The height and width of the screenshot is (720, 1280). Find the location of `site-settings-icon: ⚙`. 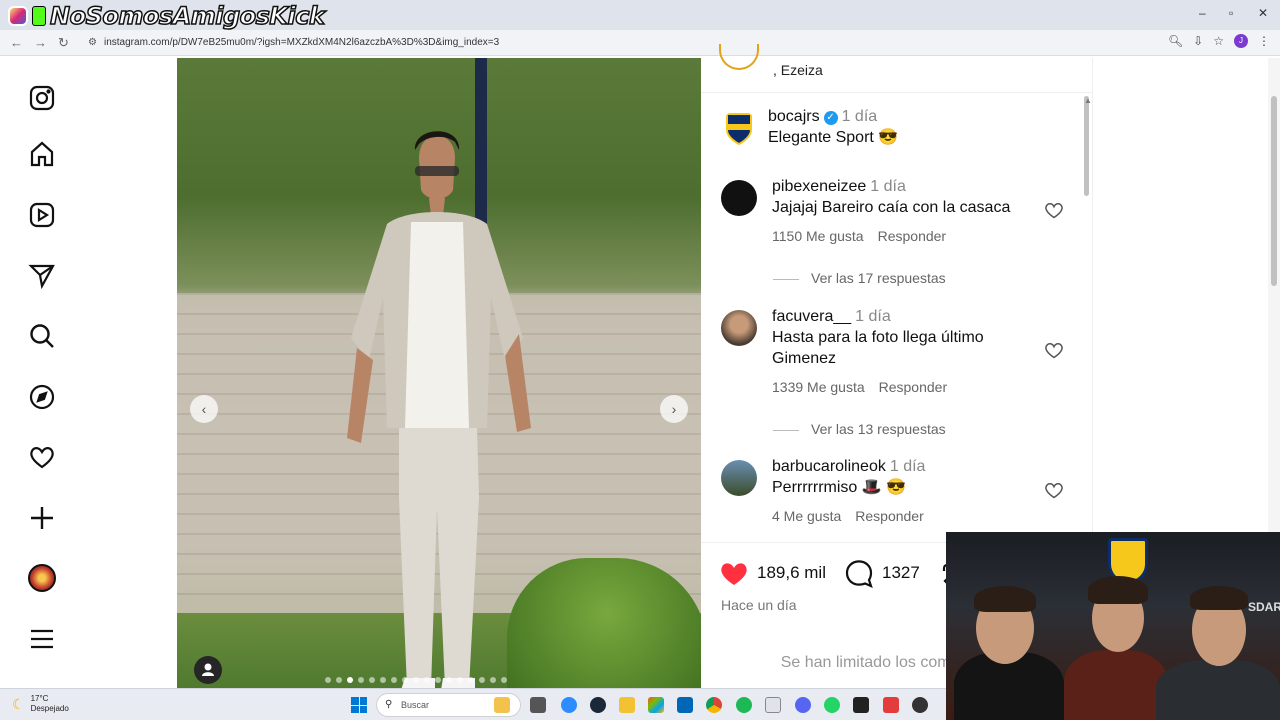

site-settings-icon: ⚙ is located at coordinates (92, 43).